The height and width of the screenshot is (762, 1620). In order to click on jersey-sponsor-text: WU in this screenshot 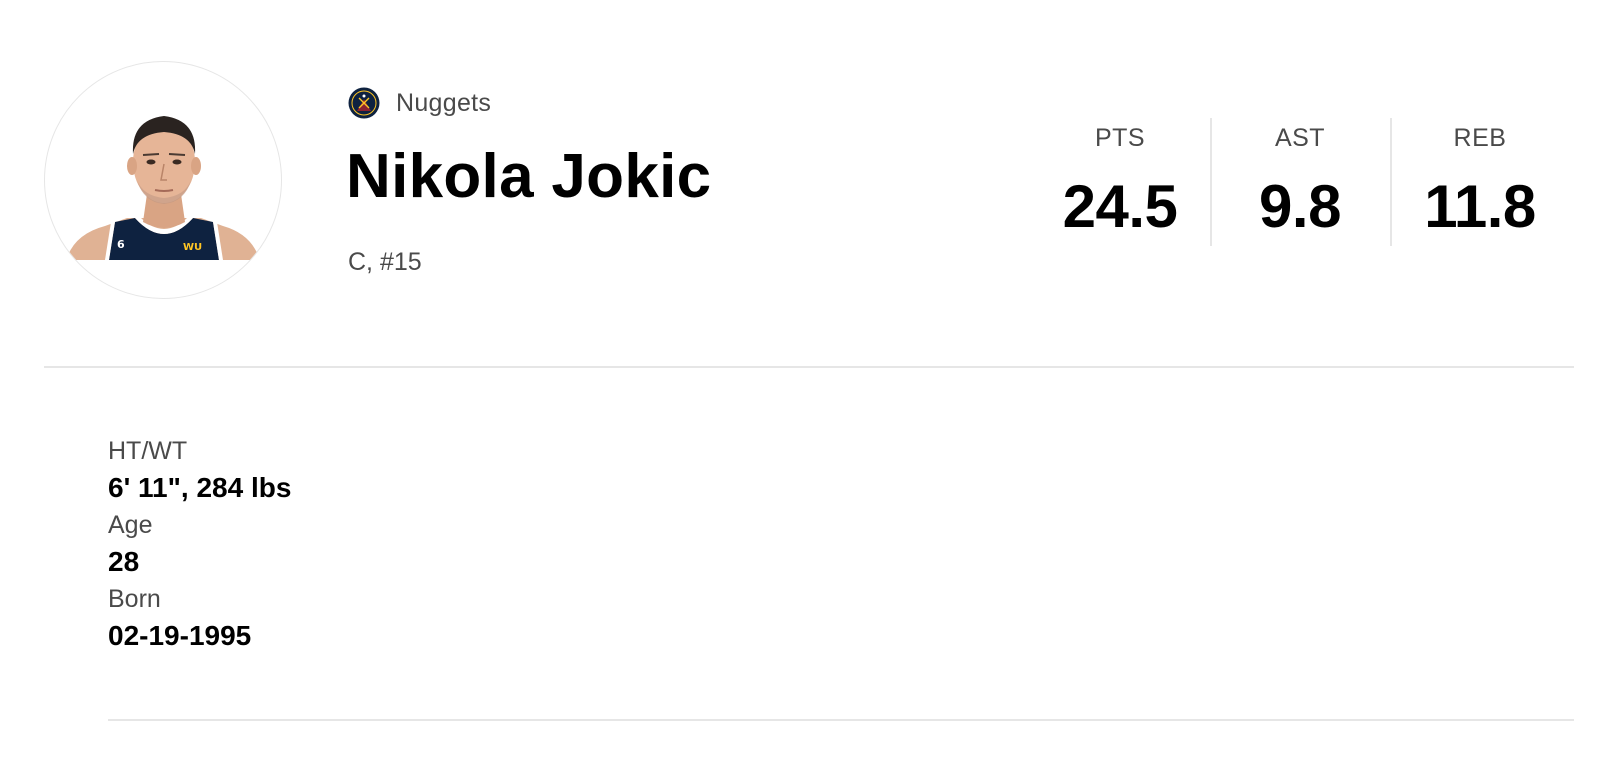, I will do `click(192, 247)`.